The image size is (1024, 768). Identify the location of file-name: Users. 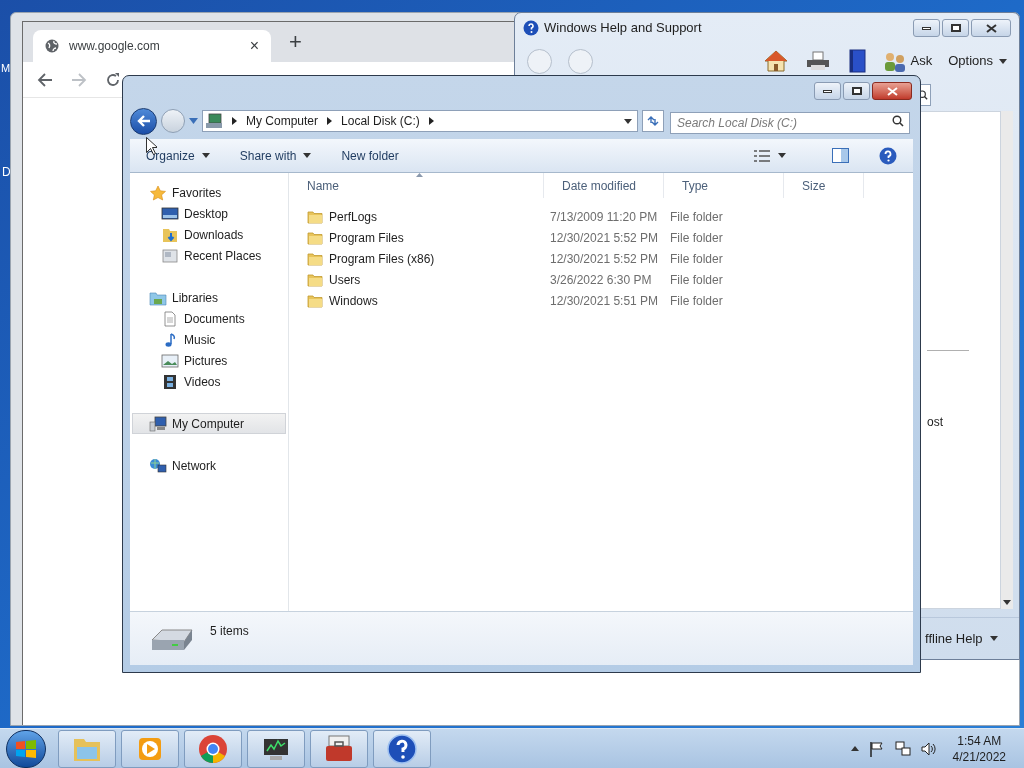
(345, 280).